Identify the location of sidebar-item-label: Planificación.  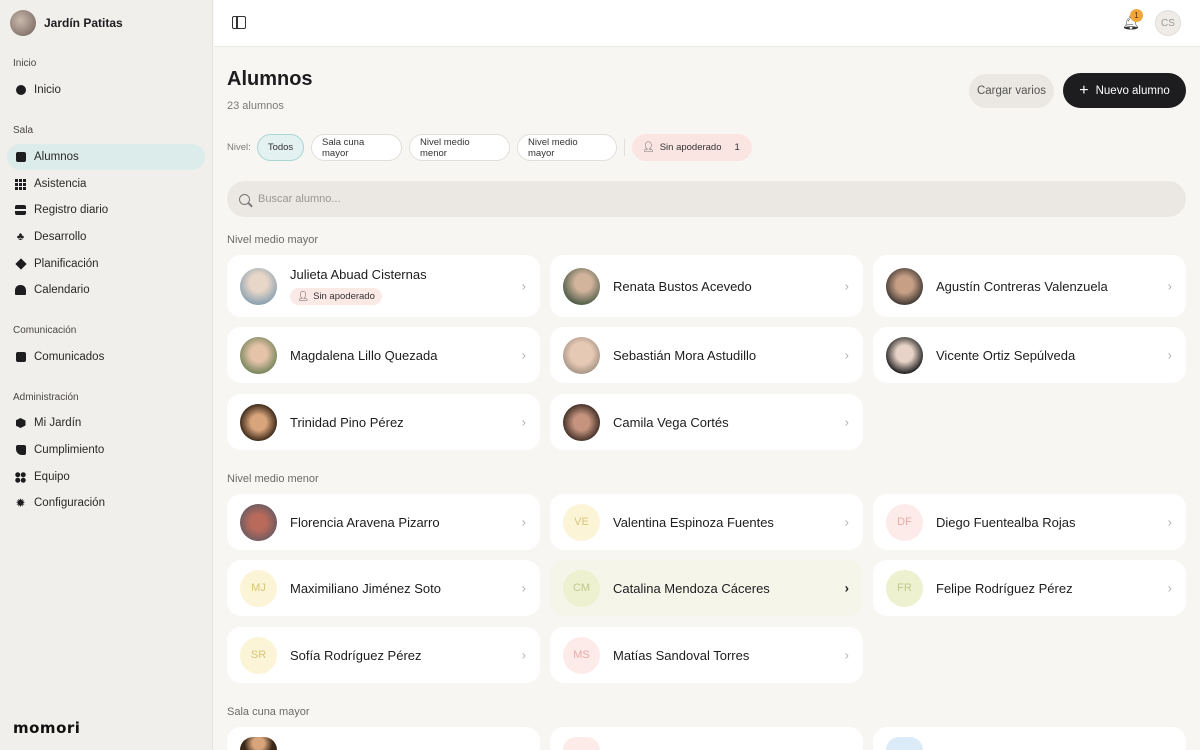
(66, 264).